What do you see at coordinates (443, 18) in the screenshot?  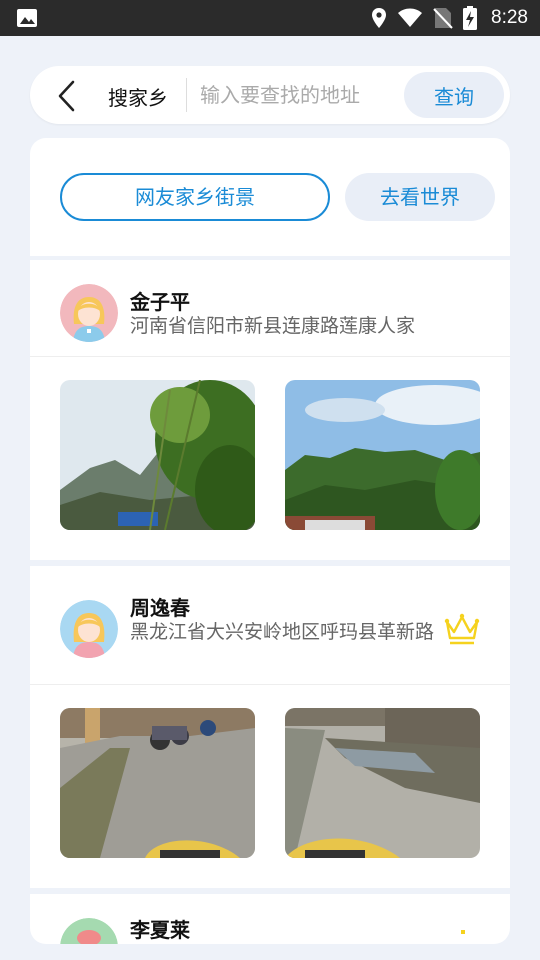 I see `no-sim-icon` at bounding box center [443, 18].